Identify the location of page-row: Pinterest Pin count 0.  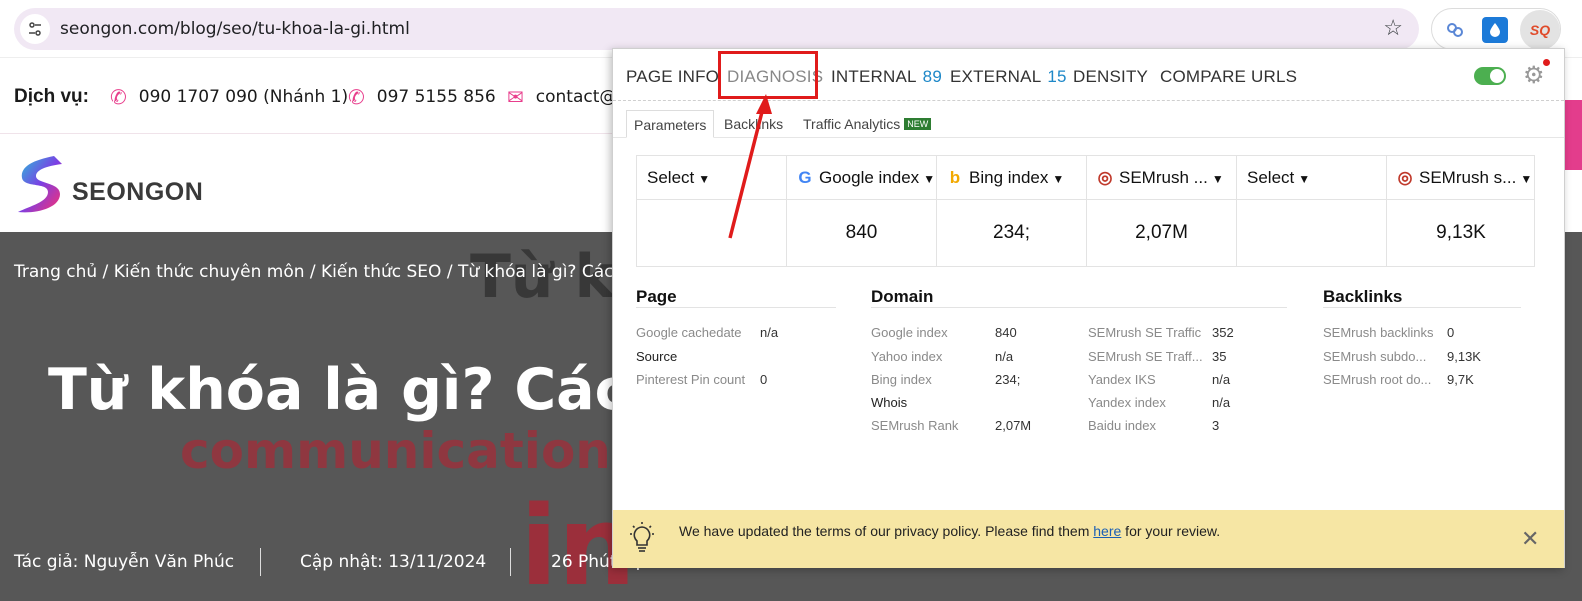
(702, 379).